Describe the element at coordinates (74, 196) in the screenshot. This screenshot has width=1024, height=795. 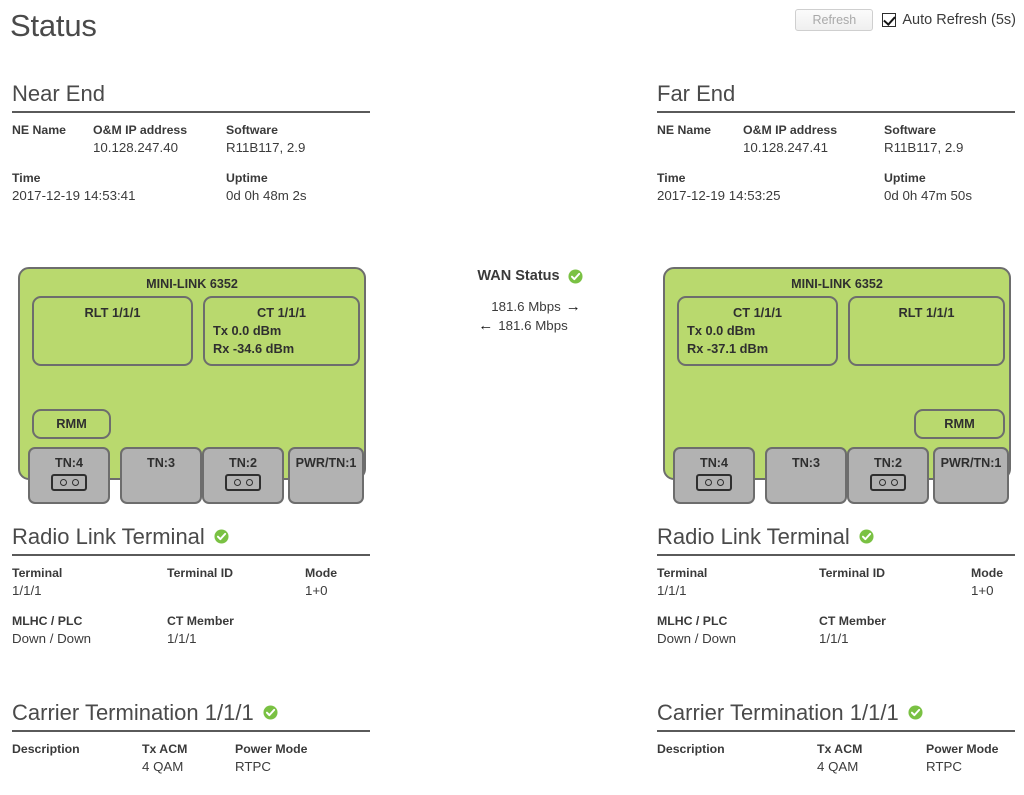
I see `field-value: 2017-12-19 14:53:41` at that location.